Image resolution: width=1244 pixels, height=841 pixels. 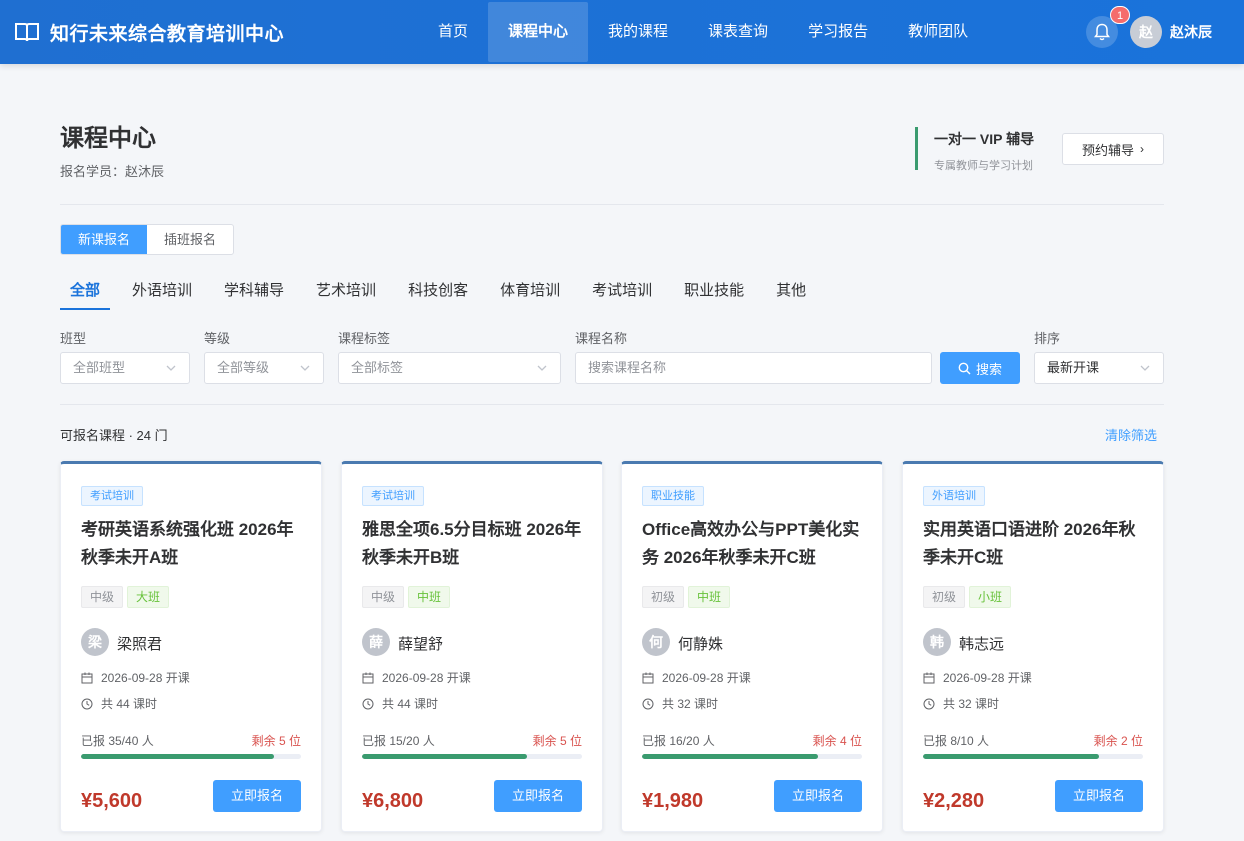 What do you see at coordinates (104, 239) in the screenshot?
I see `tab-new-enrollment: 新课报名` at bounding box center [104, 239].